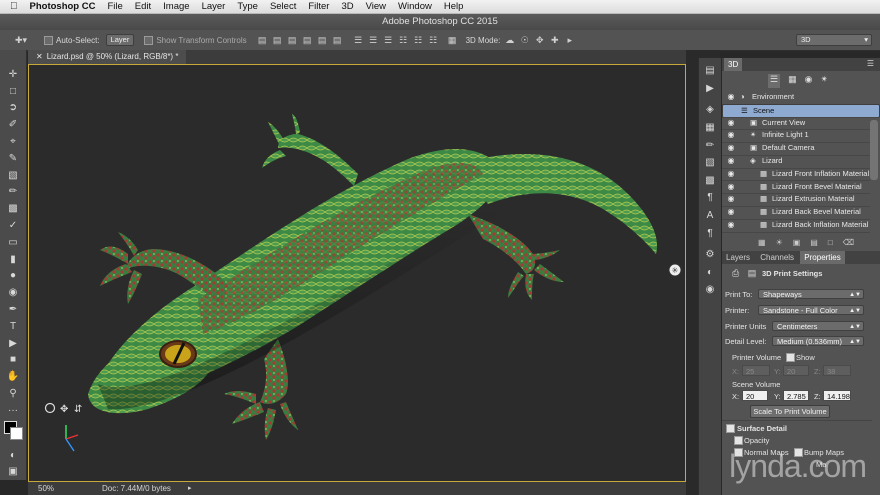 The image size is (880, 495). Describe the element at coordinates (376, 6) in the screenshot. I see `menu-view: View` at that location.